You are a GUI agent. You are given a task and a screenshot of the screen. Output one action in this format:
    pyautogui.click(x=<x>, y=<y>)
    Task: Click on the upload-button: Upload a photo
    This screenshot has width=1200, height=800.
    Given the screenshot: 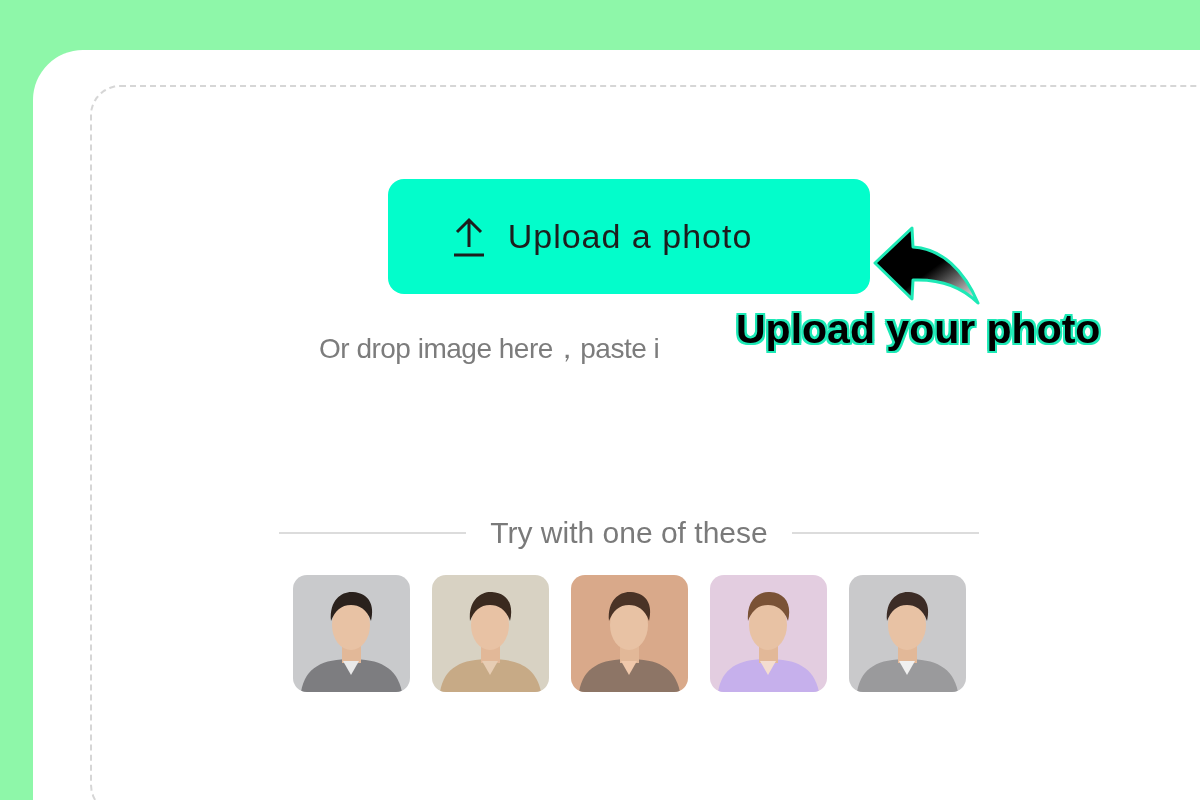 What is the action you would take?
    pyautogui.click(x=629, y=236)
    